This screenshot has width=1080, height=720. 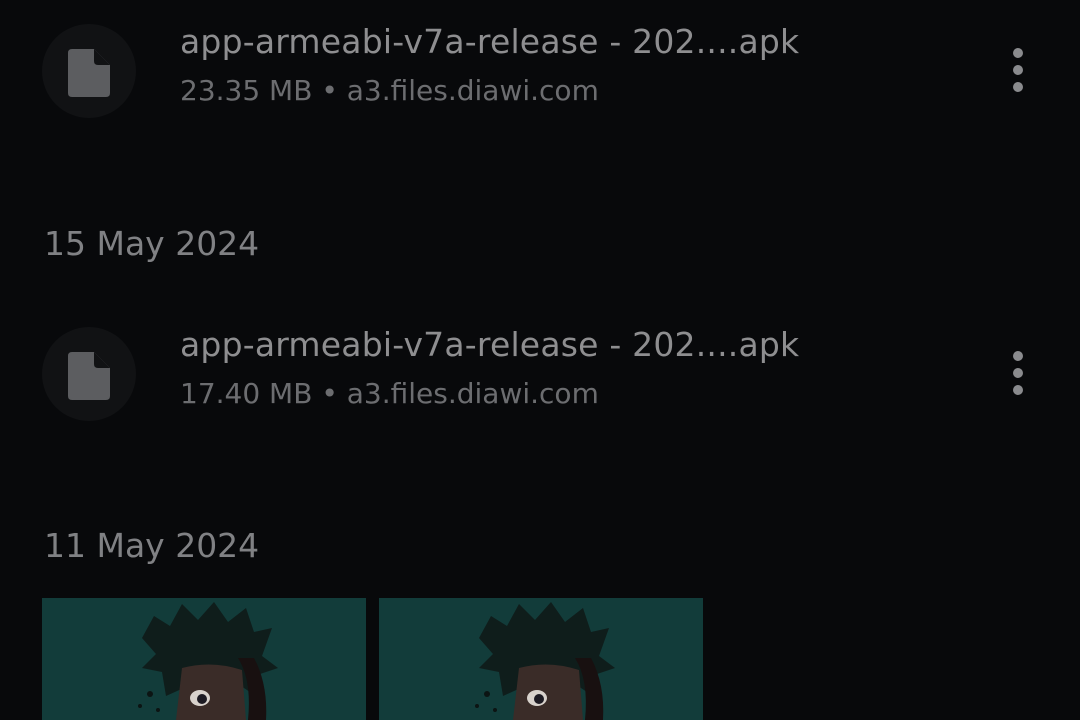 What do you see at coordinates (152, 545) in the screenshot?
I see `date-header: 11 May 2024` at bounding box center [152, 545].